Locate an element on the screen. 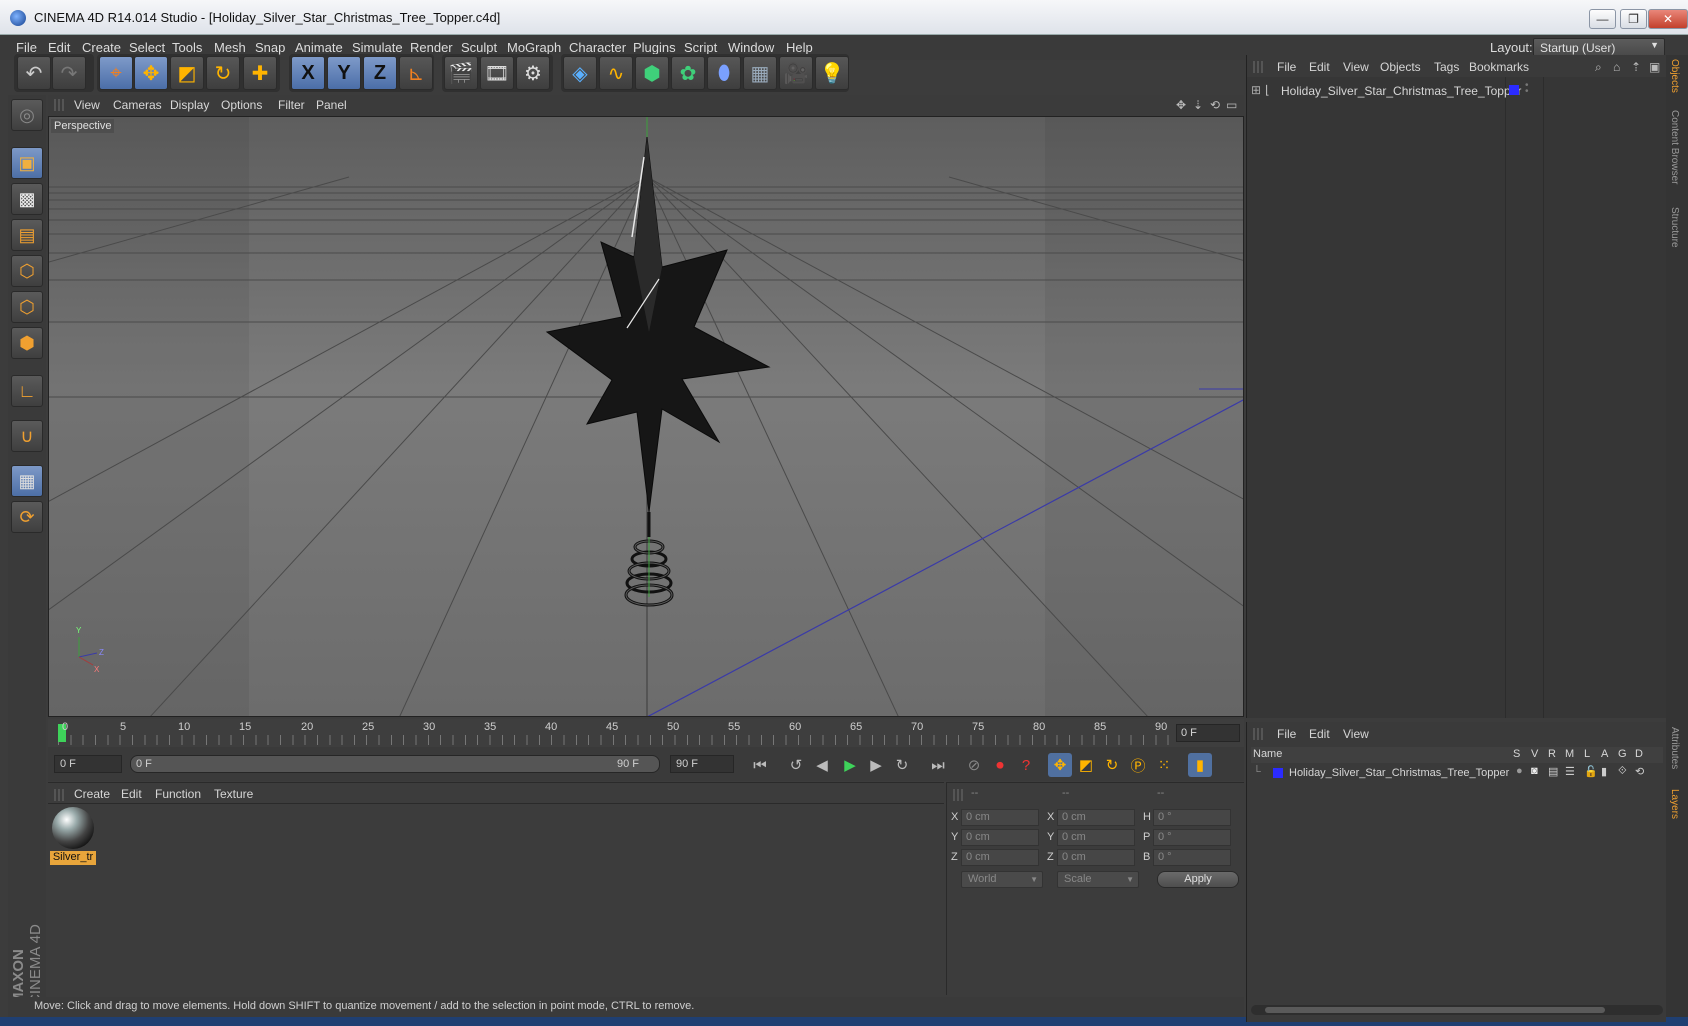 This screenshot has width=1688, height=1026. object-menu-bookmarks: Bookmarks is located at coordinates (1499, 67).